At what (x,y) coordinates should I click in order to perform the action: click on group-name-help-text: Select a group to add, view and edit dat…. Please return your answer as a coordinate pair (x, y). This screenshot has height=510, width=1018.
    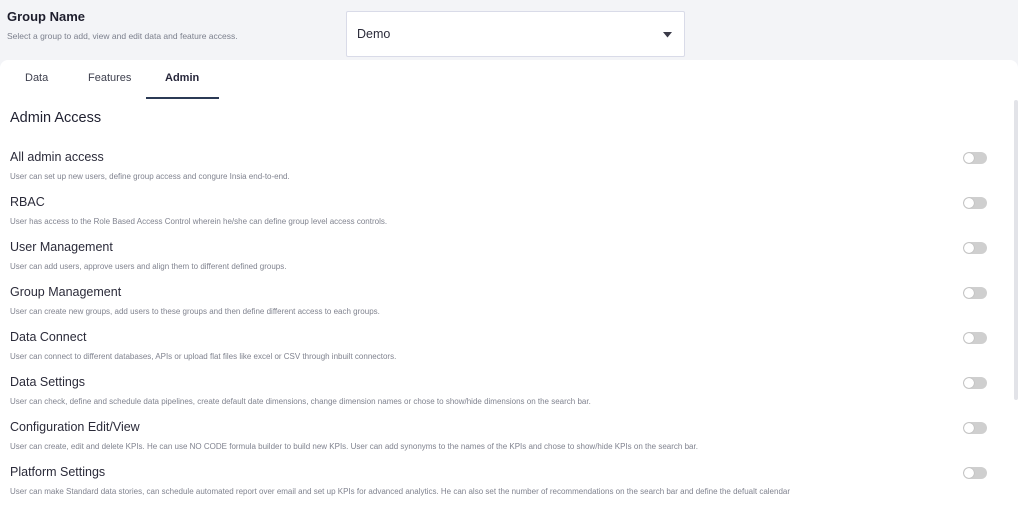
    Looking at the image, I should click on (122, 36).